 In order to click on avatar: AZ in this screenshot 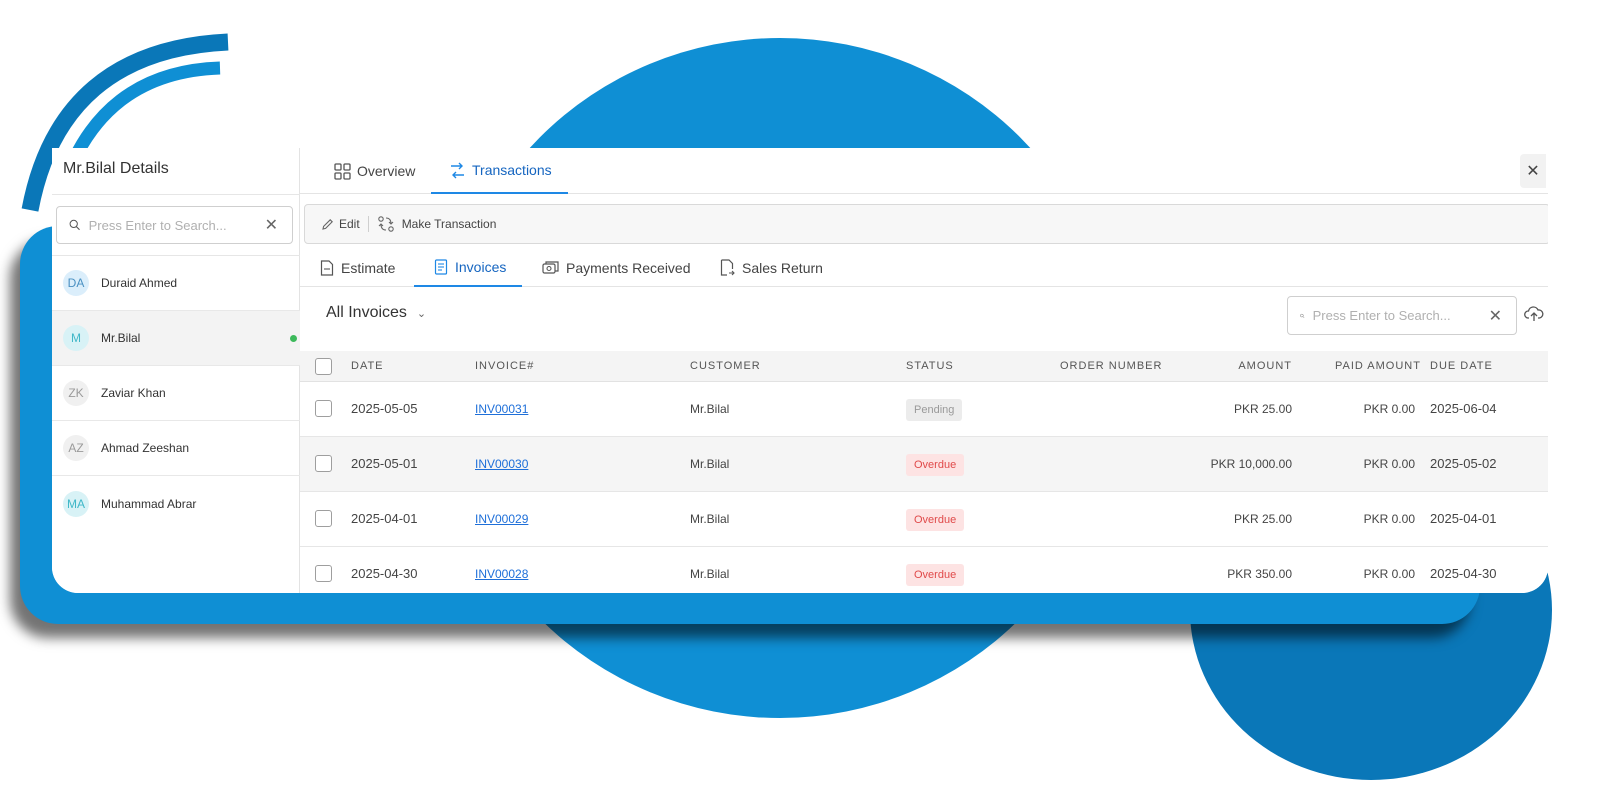, I will do `click(76, 448)`.